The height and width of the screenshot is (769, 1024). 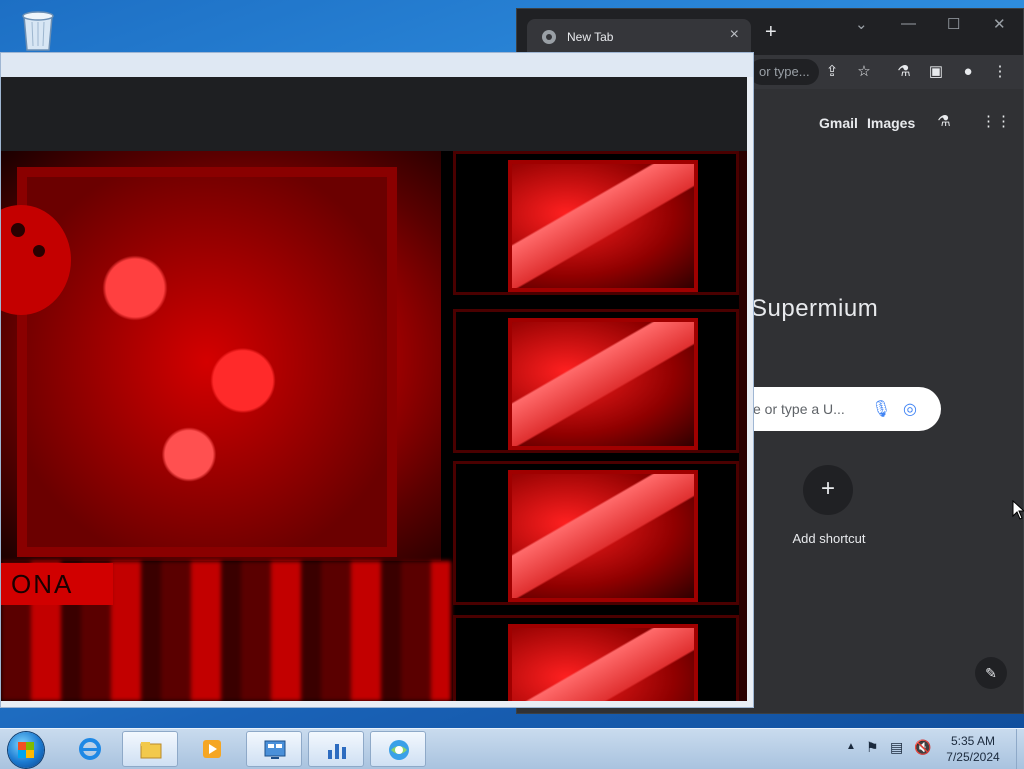 What do you see at coordinates (864, 72) in the screenshot?
I see `bookmark-star-icon: ☆` at bounding box center [864, 72].